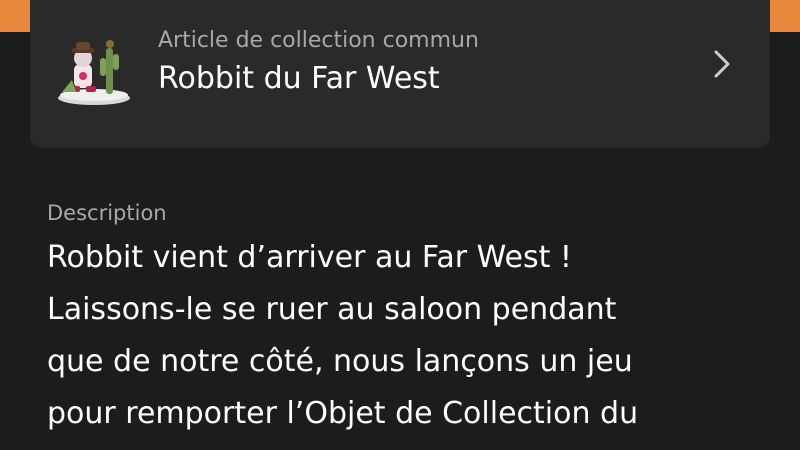 The width and height of the screenshot is (800, 450). I want to click on description-line: pour remporter l’Objet de Collection du, so click(343, 413).